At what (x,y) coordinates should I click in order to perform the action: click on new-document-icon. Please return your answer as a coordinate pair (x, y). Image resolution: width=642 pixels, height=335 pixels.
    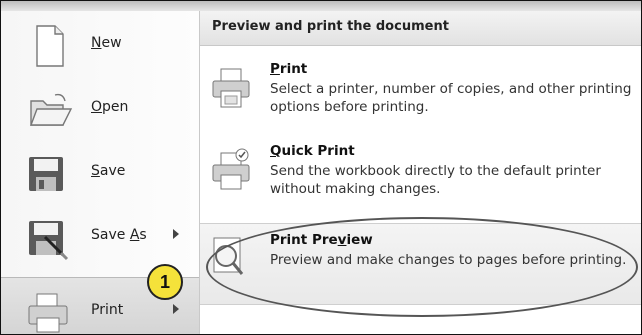
    Looking at the image, I should click on (50, 46).